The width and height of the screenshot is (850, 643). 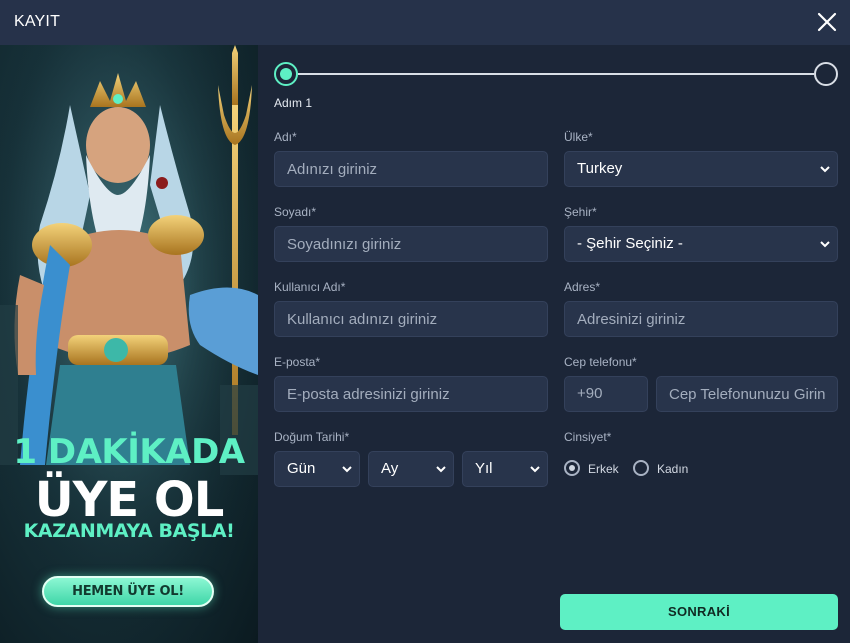 I want to click on username-input, so click(x=411, y=319).